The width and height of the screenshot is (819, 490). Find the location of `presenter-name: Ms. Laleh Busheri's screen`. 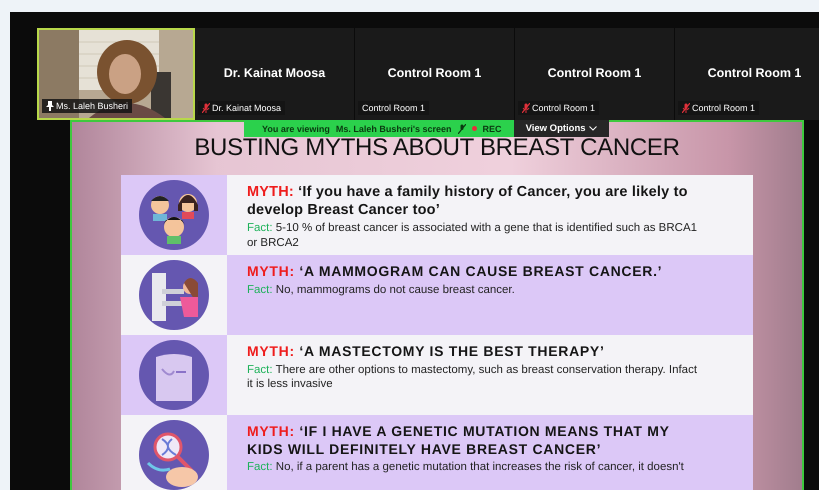

presenter-name: Ms. Laleh Busheri's screen is located at coordinates (394, 129).